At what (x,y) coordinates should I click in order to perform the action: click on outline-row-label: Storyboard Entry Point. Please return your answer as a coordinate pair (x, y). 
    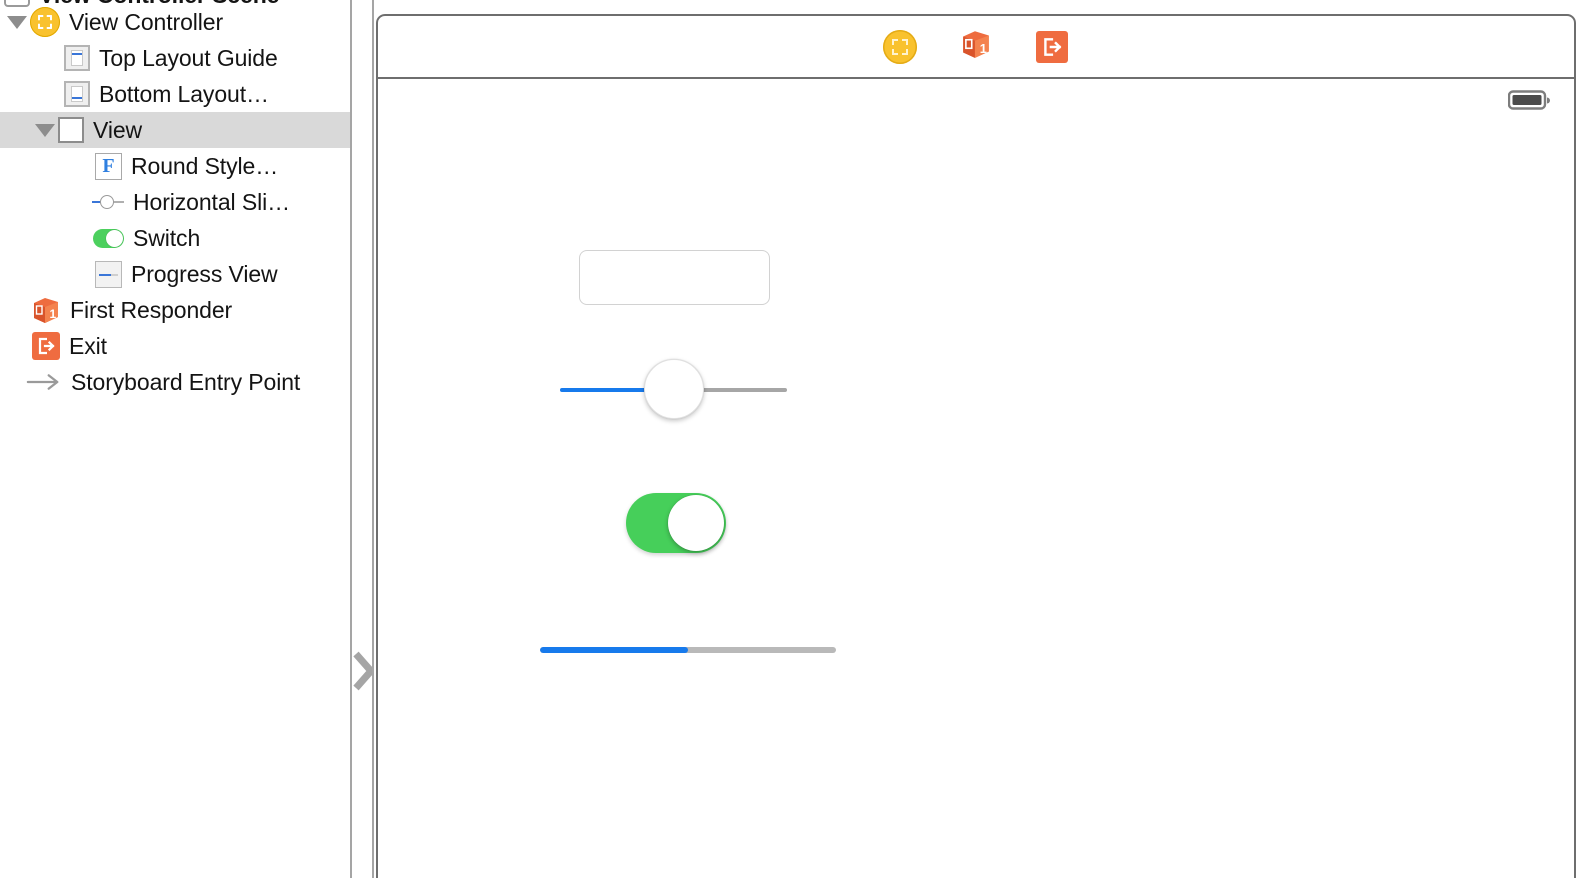
    Looking at the image, I should click on (186, 381).